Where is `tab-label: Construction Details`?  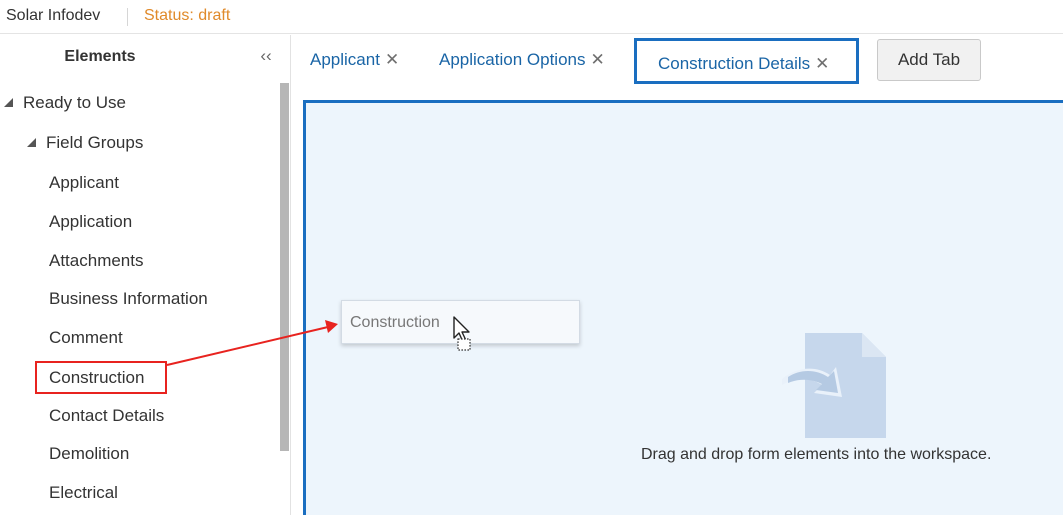
tab-label: Construction Details is located at coordinates (734, 63).